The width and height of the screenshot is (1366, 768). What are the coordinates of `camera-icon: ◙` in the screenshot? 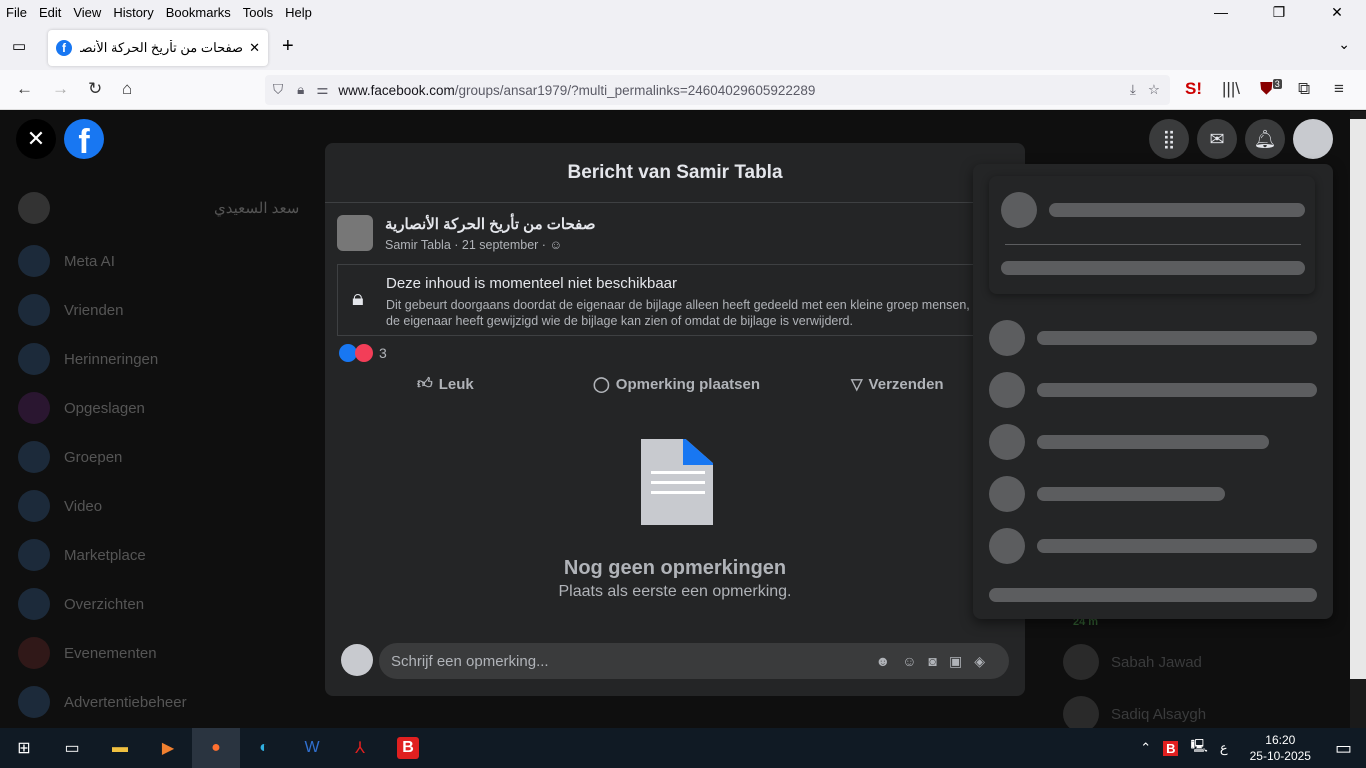 It's located at (939, 661).